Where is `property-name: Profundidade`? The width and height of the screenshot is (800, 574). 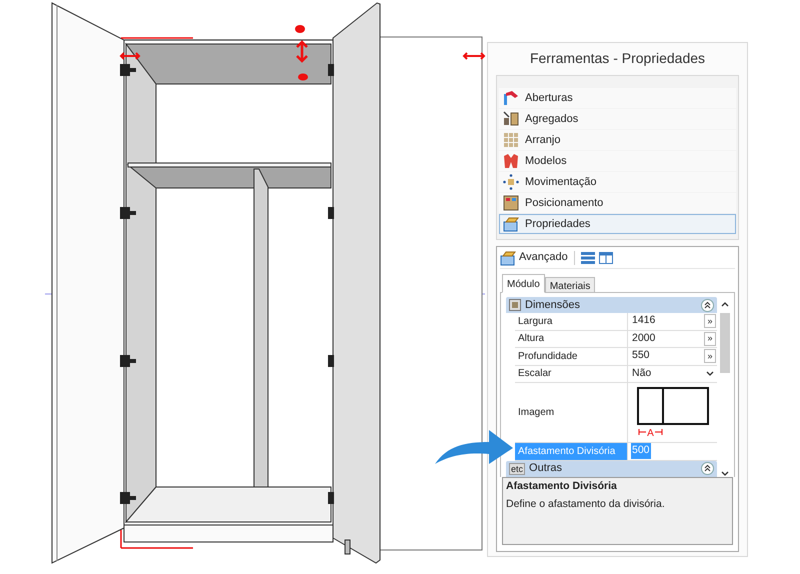
property-name: Profundidade is located at coordinates (571, 356).